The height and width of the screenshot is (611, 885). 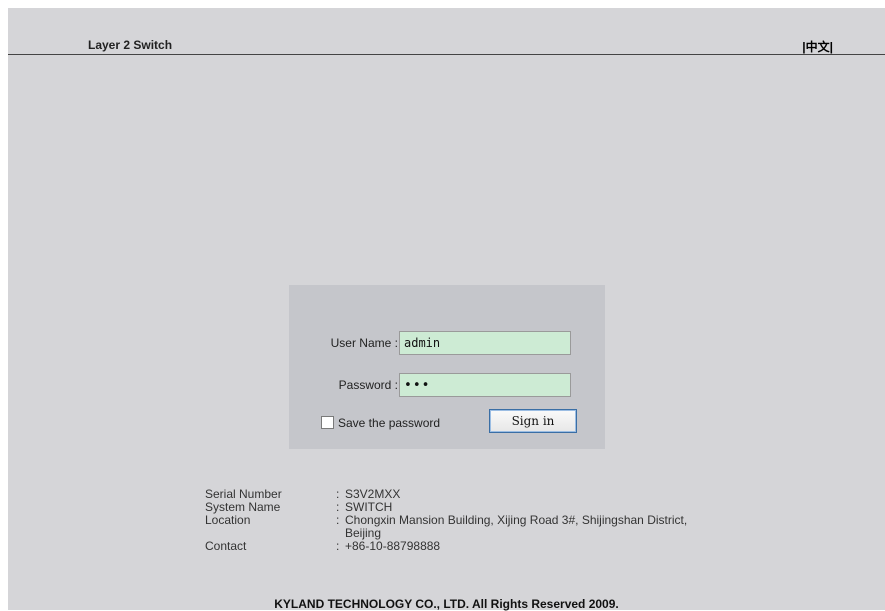 What do you see at coordinates (373, 494) in the screenshot?
I see `serial-number-value: S3V2MXX` at bounding box center [373, 494].